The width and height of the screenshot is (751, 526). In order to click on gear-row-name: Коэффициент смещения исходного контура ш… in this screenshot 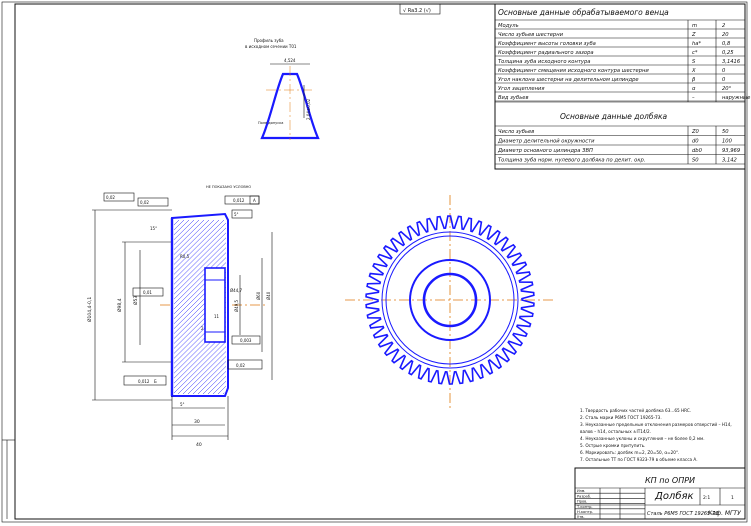, I will do `click(573, 71)`.